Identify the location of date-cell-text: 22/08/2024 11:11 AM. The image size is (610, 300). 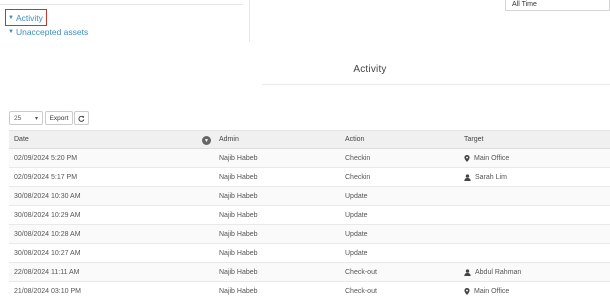
(47, 272).